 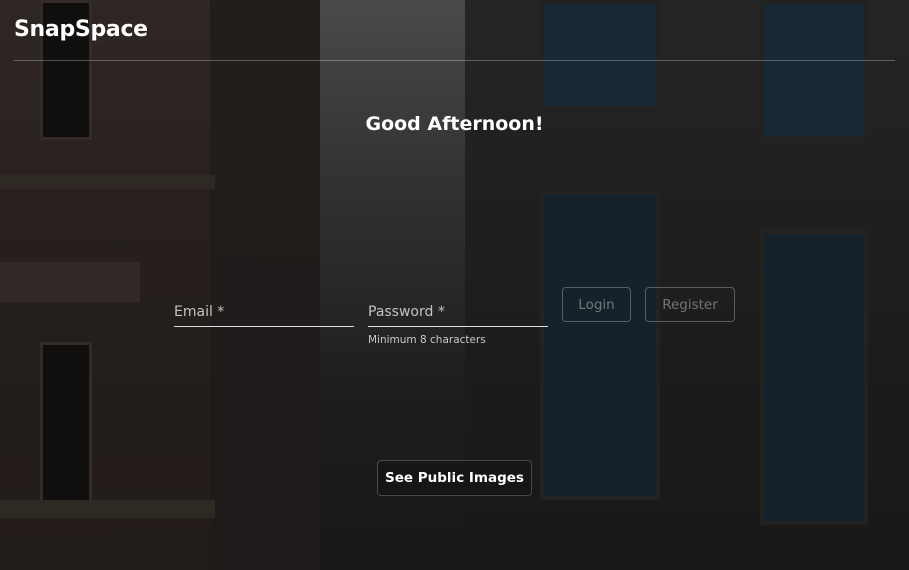 What do you see at coordinates (427, 340) in the screenshot?
I see `password-helper-text: Minimum 8 characters` at bounding box center [427, 340].